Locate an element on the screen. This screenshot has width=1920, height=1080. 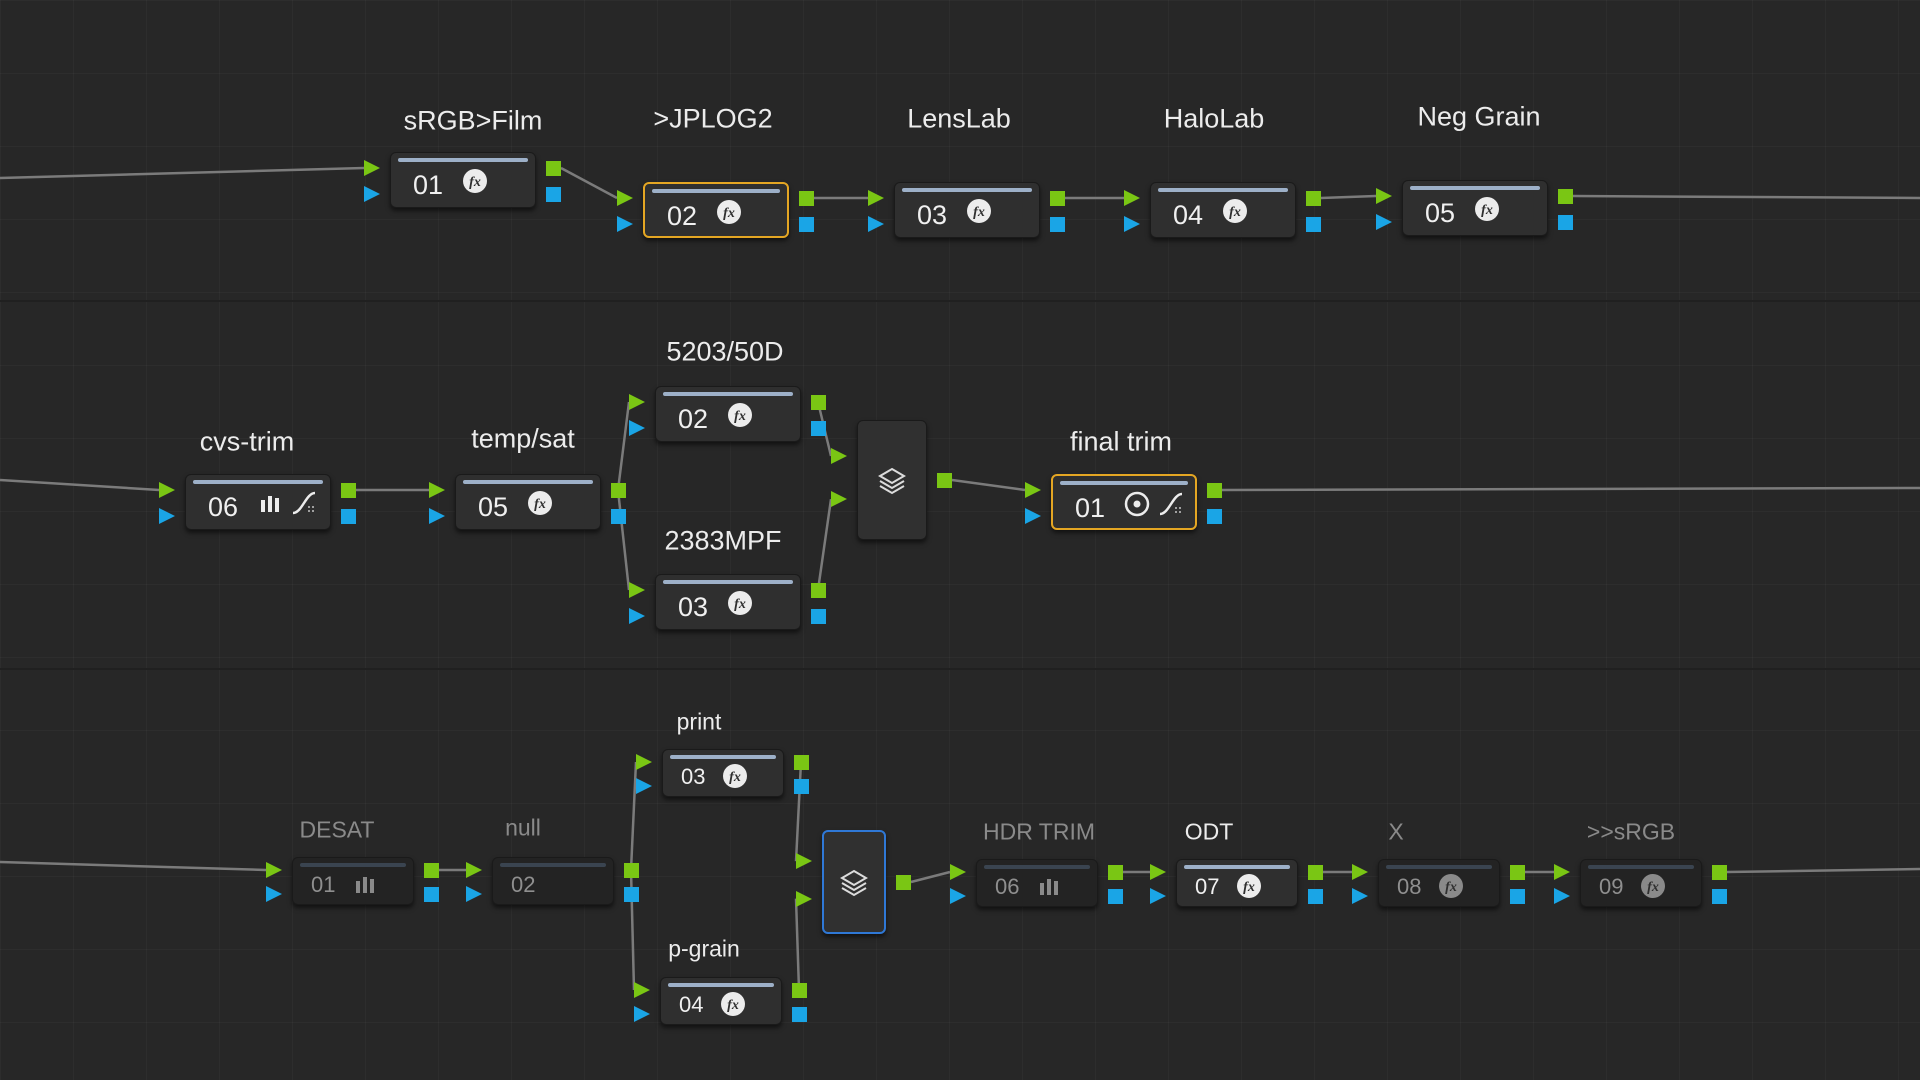
node-label: final trim is located at coordinates (1121, 442).